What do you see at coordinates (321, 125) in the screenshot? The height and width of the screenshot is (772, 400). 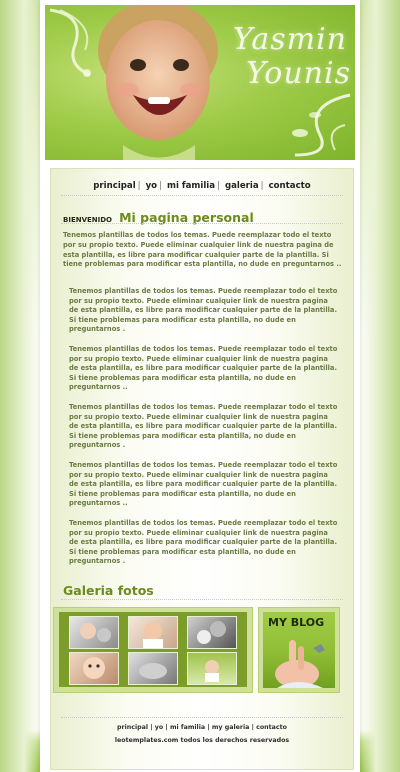 I see `floral-swirl-ornament` at bounding box center [321, 125].